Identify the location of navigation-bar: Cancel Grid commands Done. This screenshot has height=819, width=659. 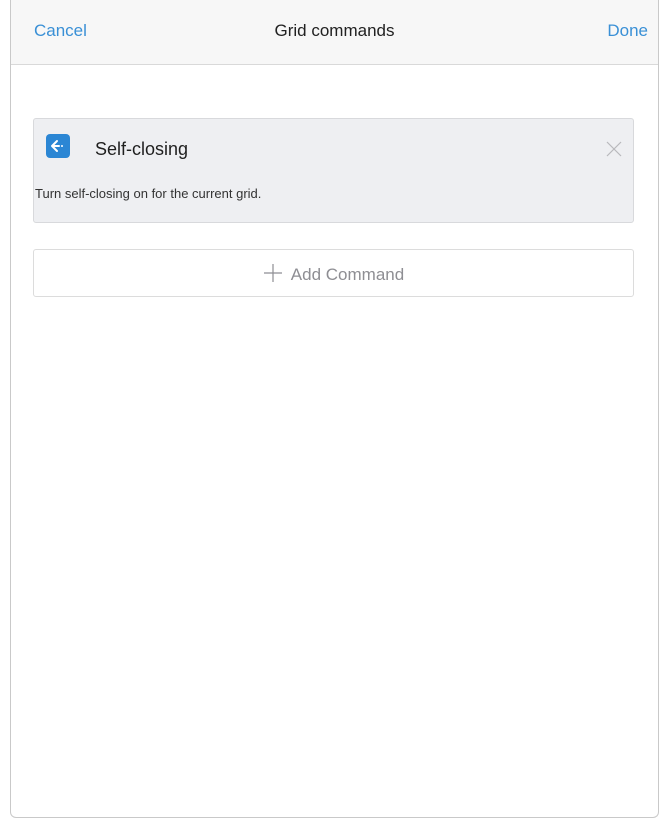
(334, 32).